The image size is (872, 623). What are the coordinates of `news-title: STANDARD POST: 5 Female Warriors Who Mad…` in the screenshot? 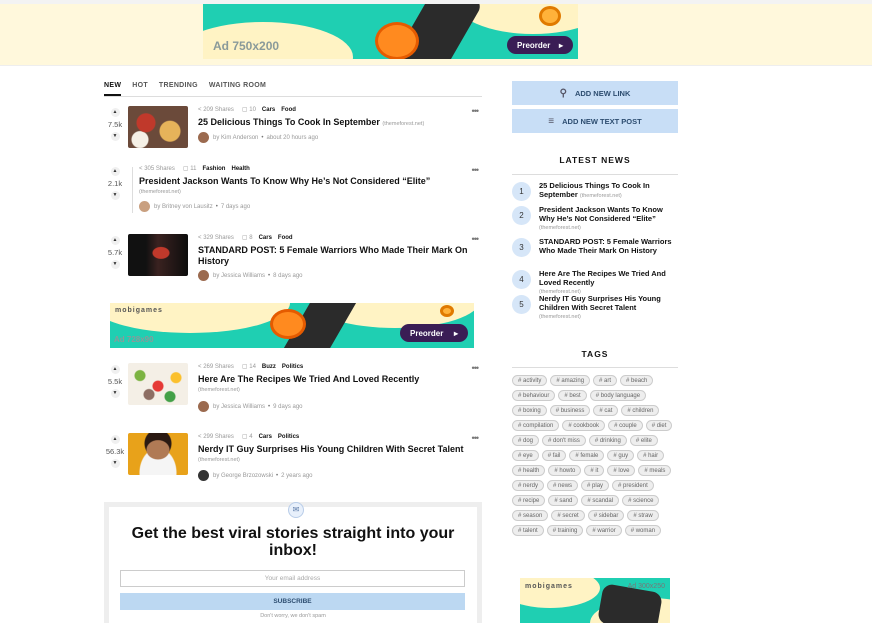 It's located at (609, 246).